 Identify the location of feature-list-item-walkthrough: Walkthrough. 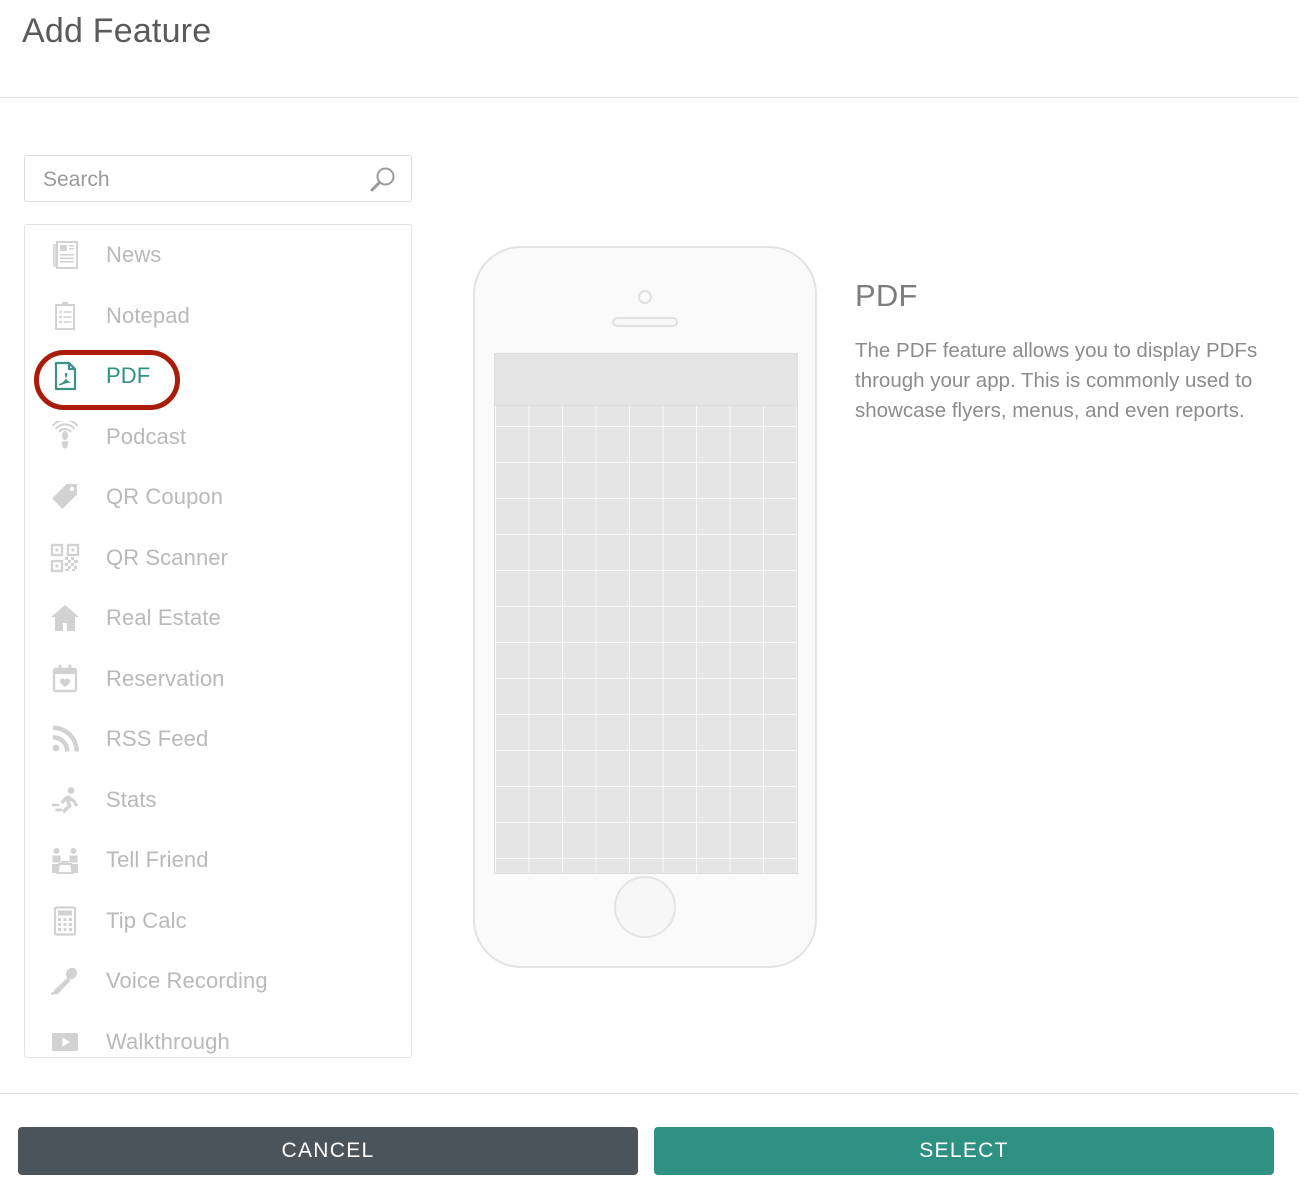
(218, 1035).